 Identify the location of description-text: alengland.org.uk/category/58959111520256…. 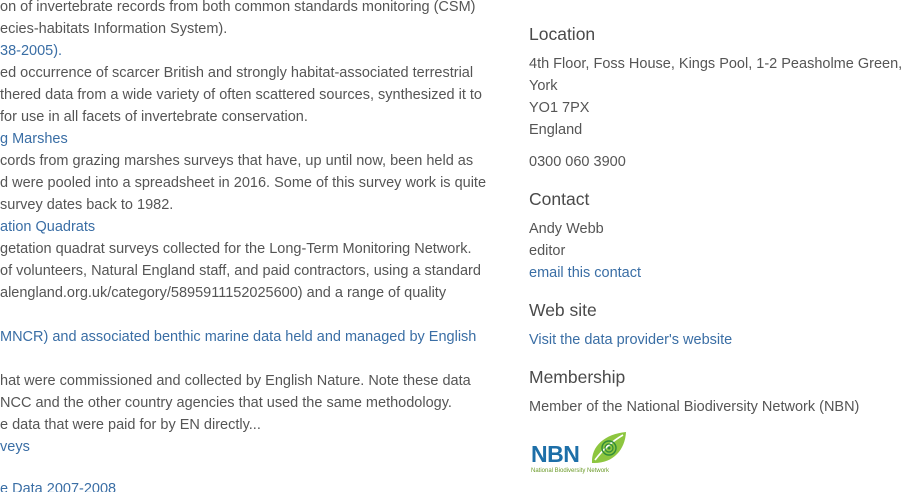
(223, 293).